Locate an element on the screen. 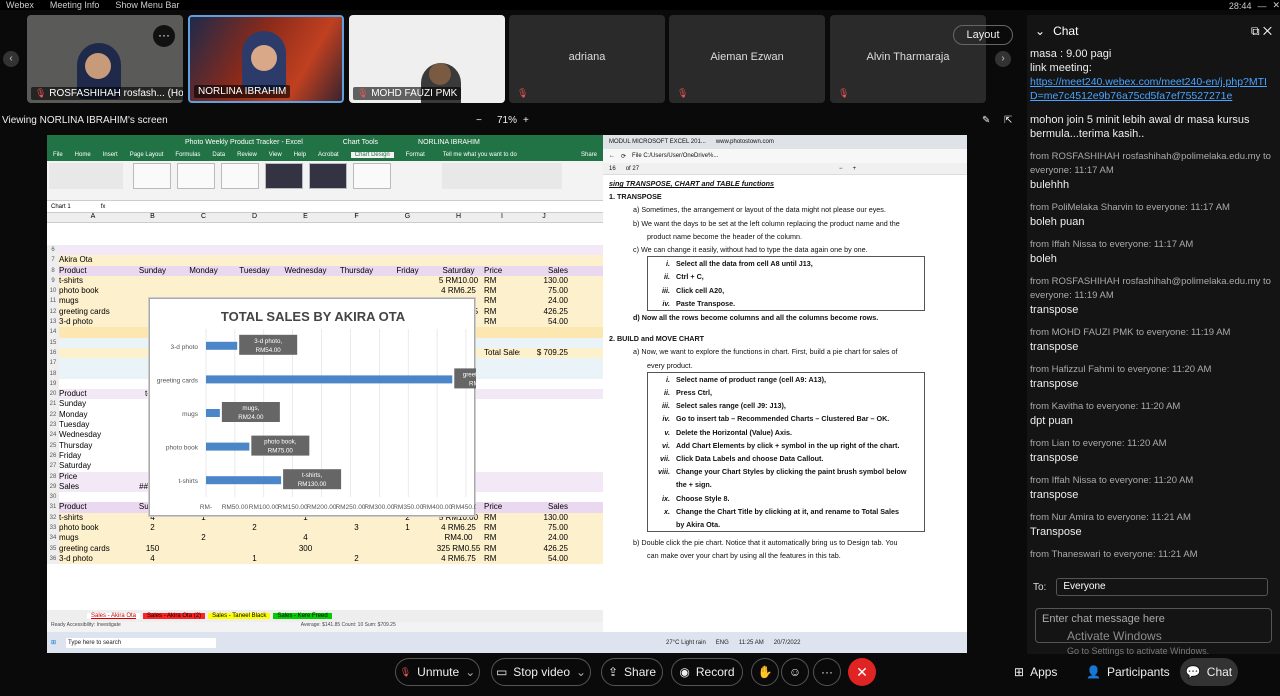 This screenshot has height=696, width=1280. cell: 4 RM6.25 is located at coordinates (458, 528).